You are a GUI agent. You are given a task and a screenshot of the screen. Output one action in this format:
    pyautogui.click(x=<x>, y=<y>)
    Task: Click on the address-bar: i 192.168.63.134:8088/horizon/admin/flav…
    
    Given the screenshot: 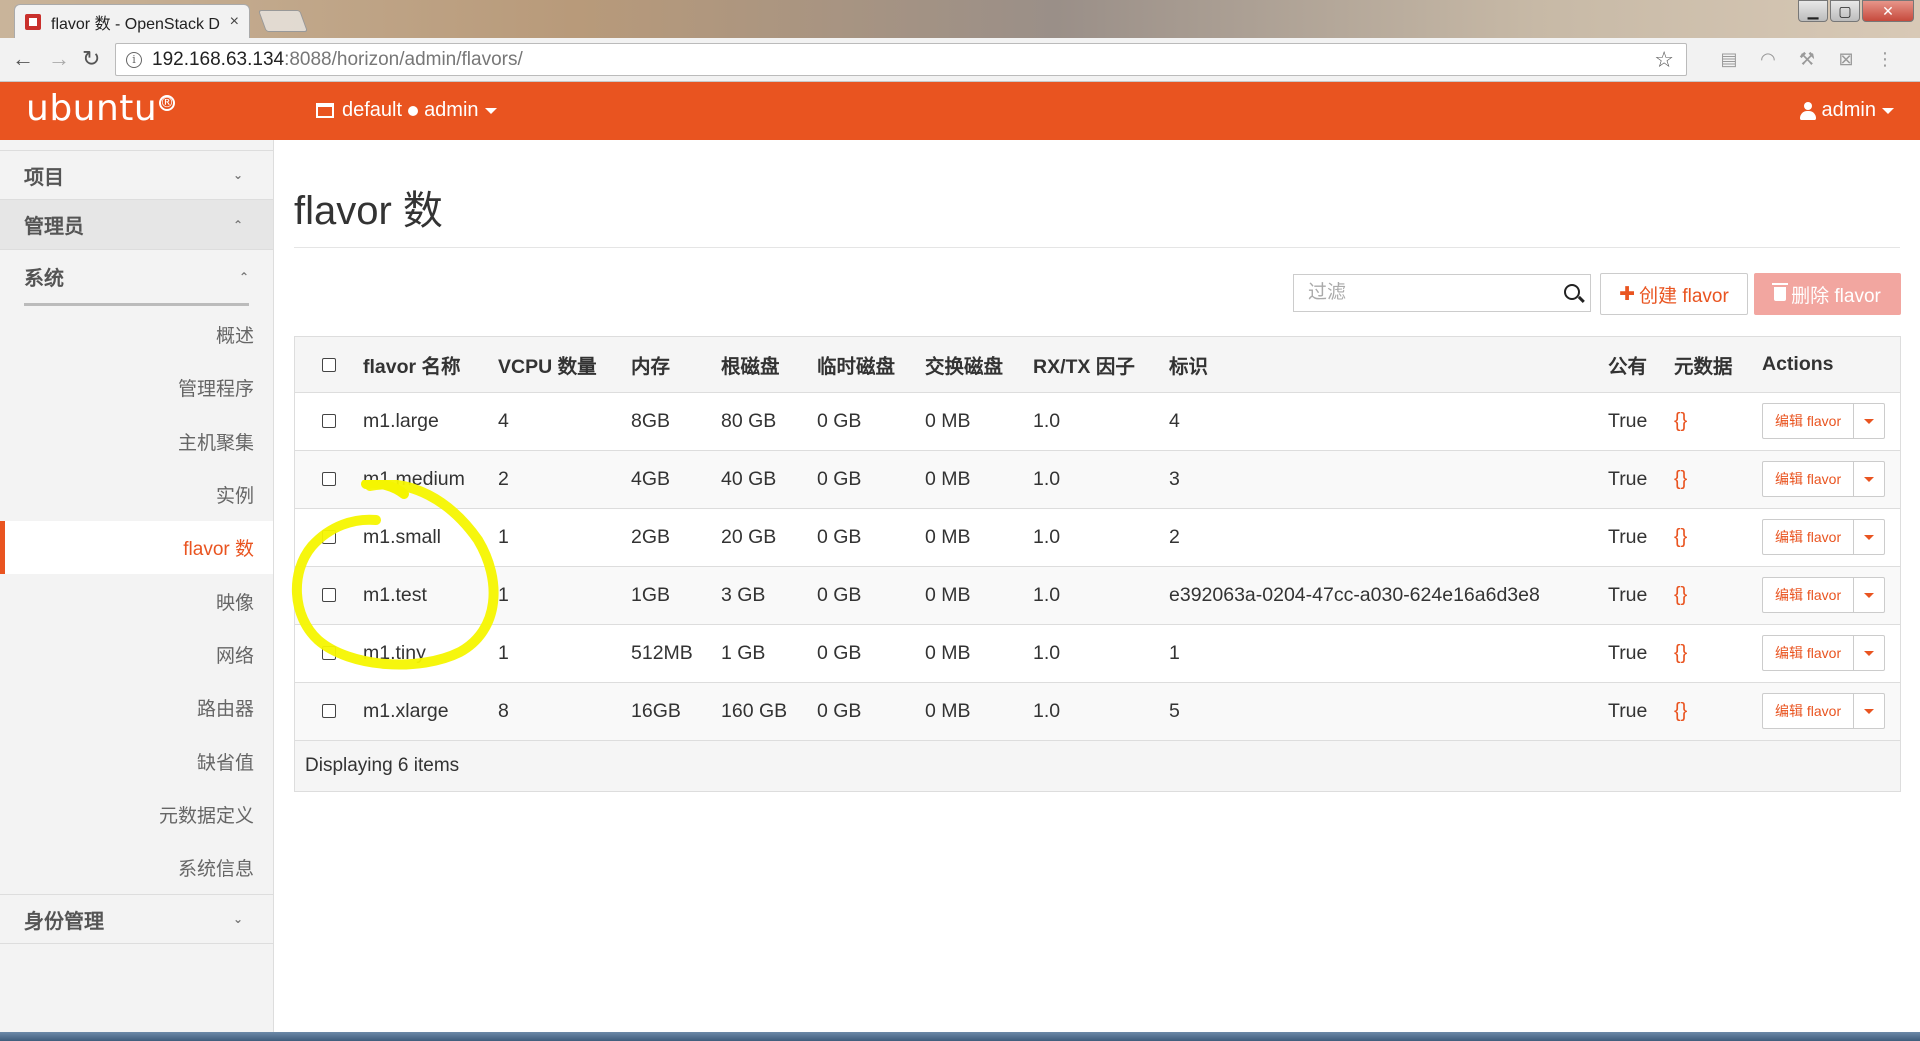 What is the action you would take?
    pyautogui.click(x=901, y=59)
    